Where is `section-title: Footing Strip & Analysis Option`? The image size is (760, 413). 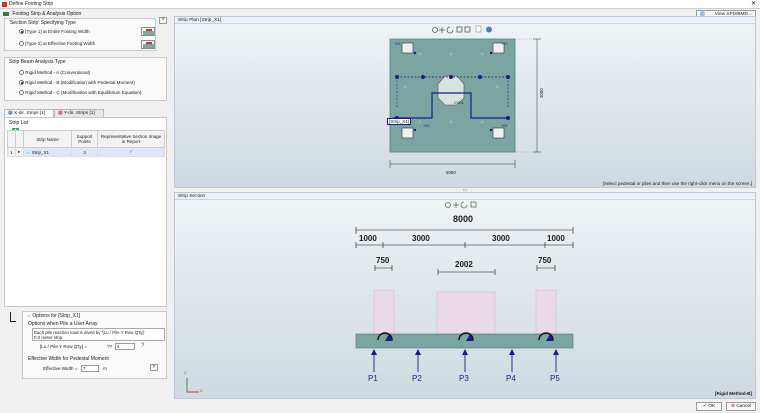 section-title: Footing Strip & Analysis Option is located at coordinates (47, 14).